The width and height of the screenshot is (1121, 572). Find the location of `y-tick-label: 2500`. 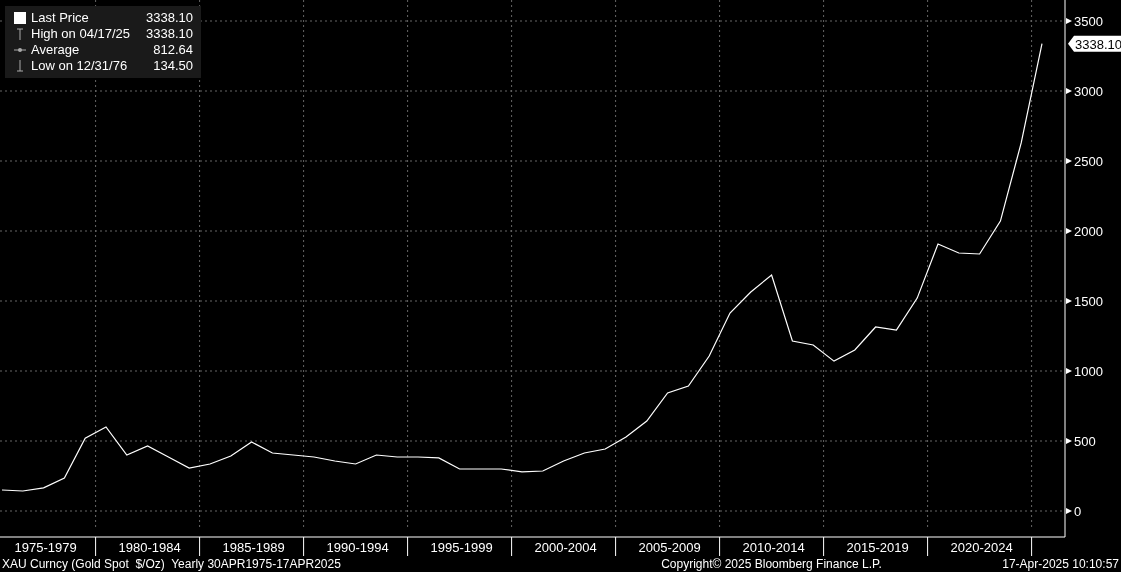

y-tick-label: 2500 is located at coordinates (1088, 161).